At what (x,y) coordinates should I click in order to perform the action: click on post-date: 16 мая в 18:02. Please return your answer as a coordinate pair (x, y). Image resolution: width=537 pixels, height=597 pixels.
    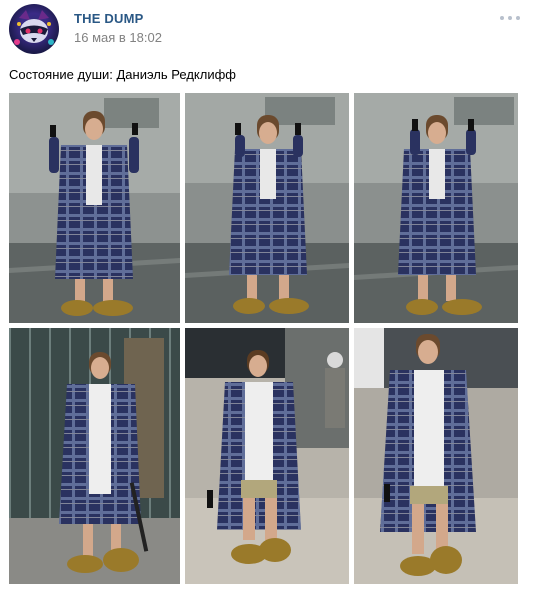
    Looking at the image, I should click on (118, 37).